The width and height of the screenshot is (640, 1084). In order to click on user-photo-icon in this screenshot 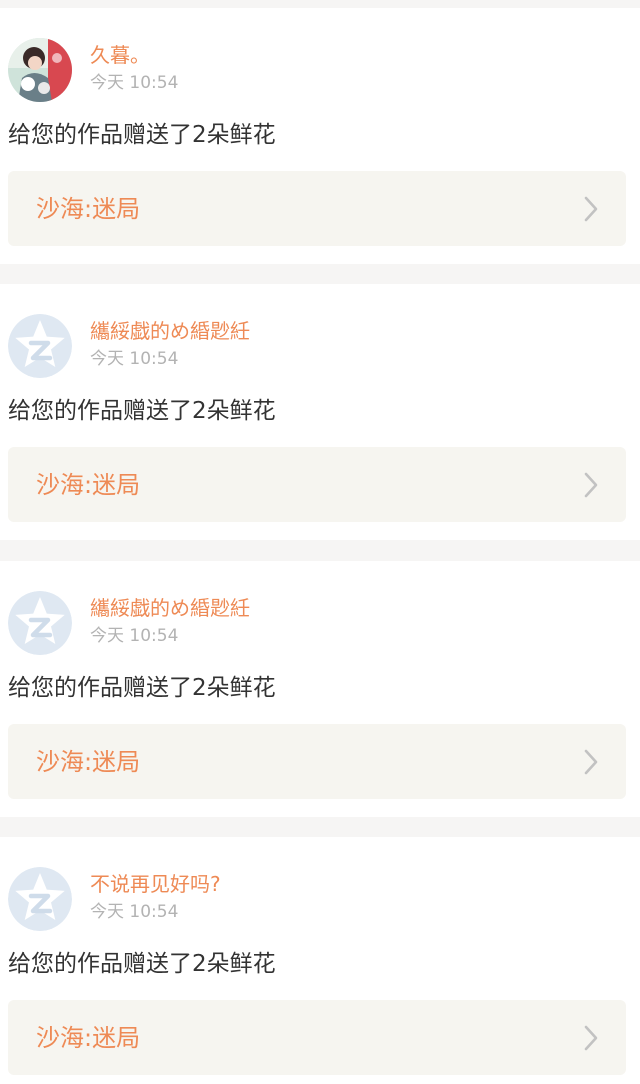, I will do `click(40, 70)`.